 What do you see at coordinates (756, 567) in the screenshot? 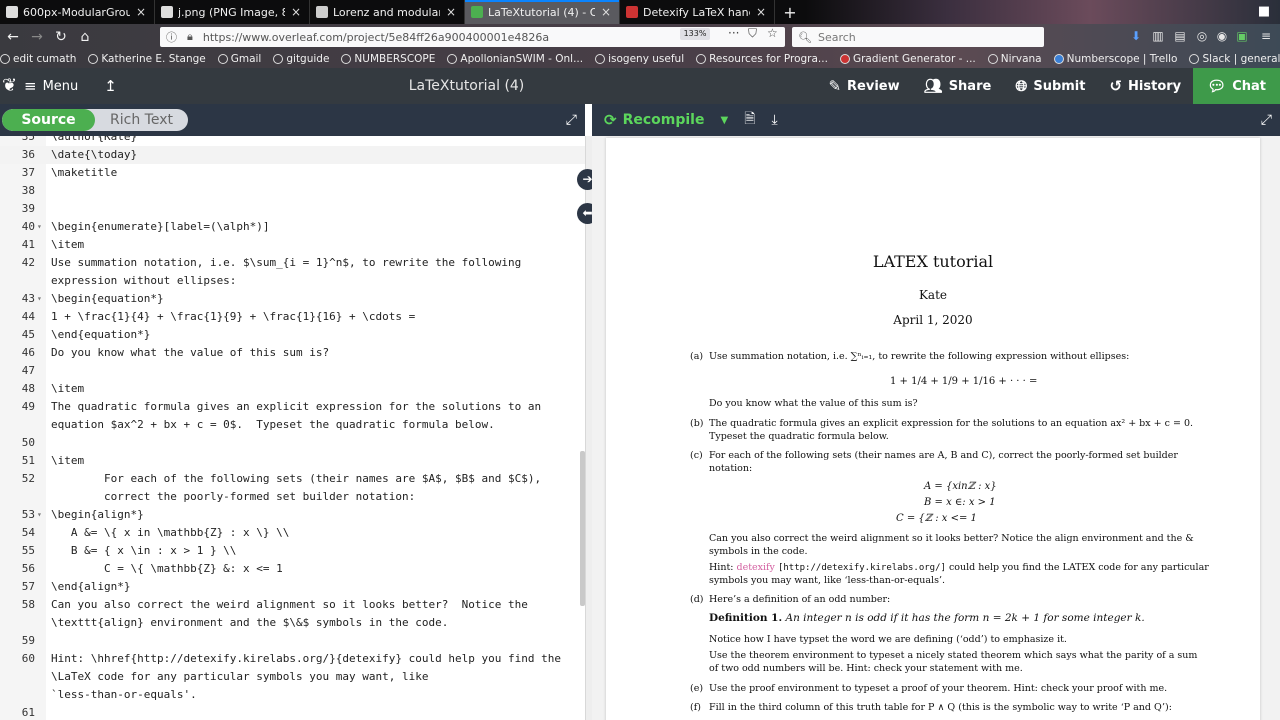
I see `detexify-link: detexify` at bounding box center [756, 567].